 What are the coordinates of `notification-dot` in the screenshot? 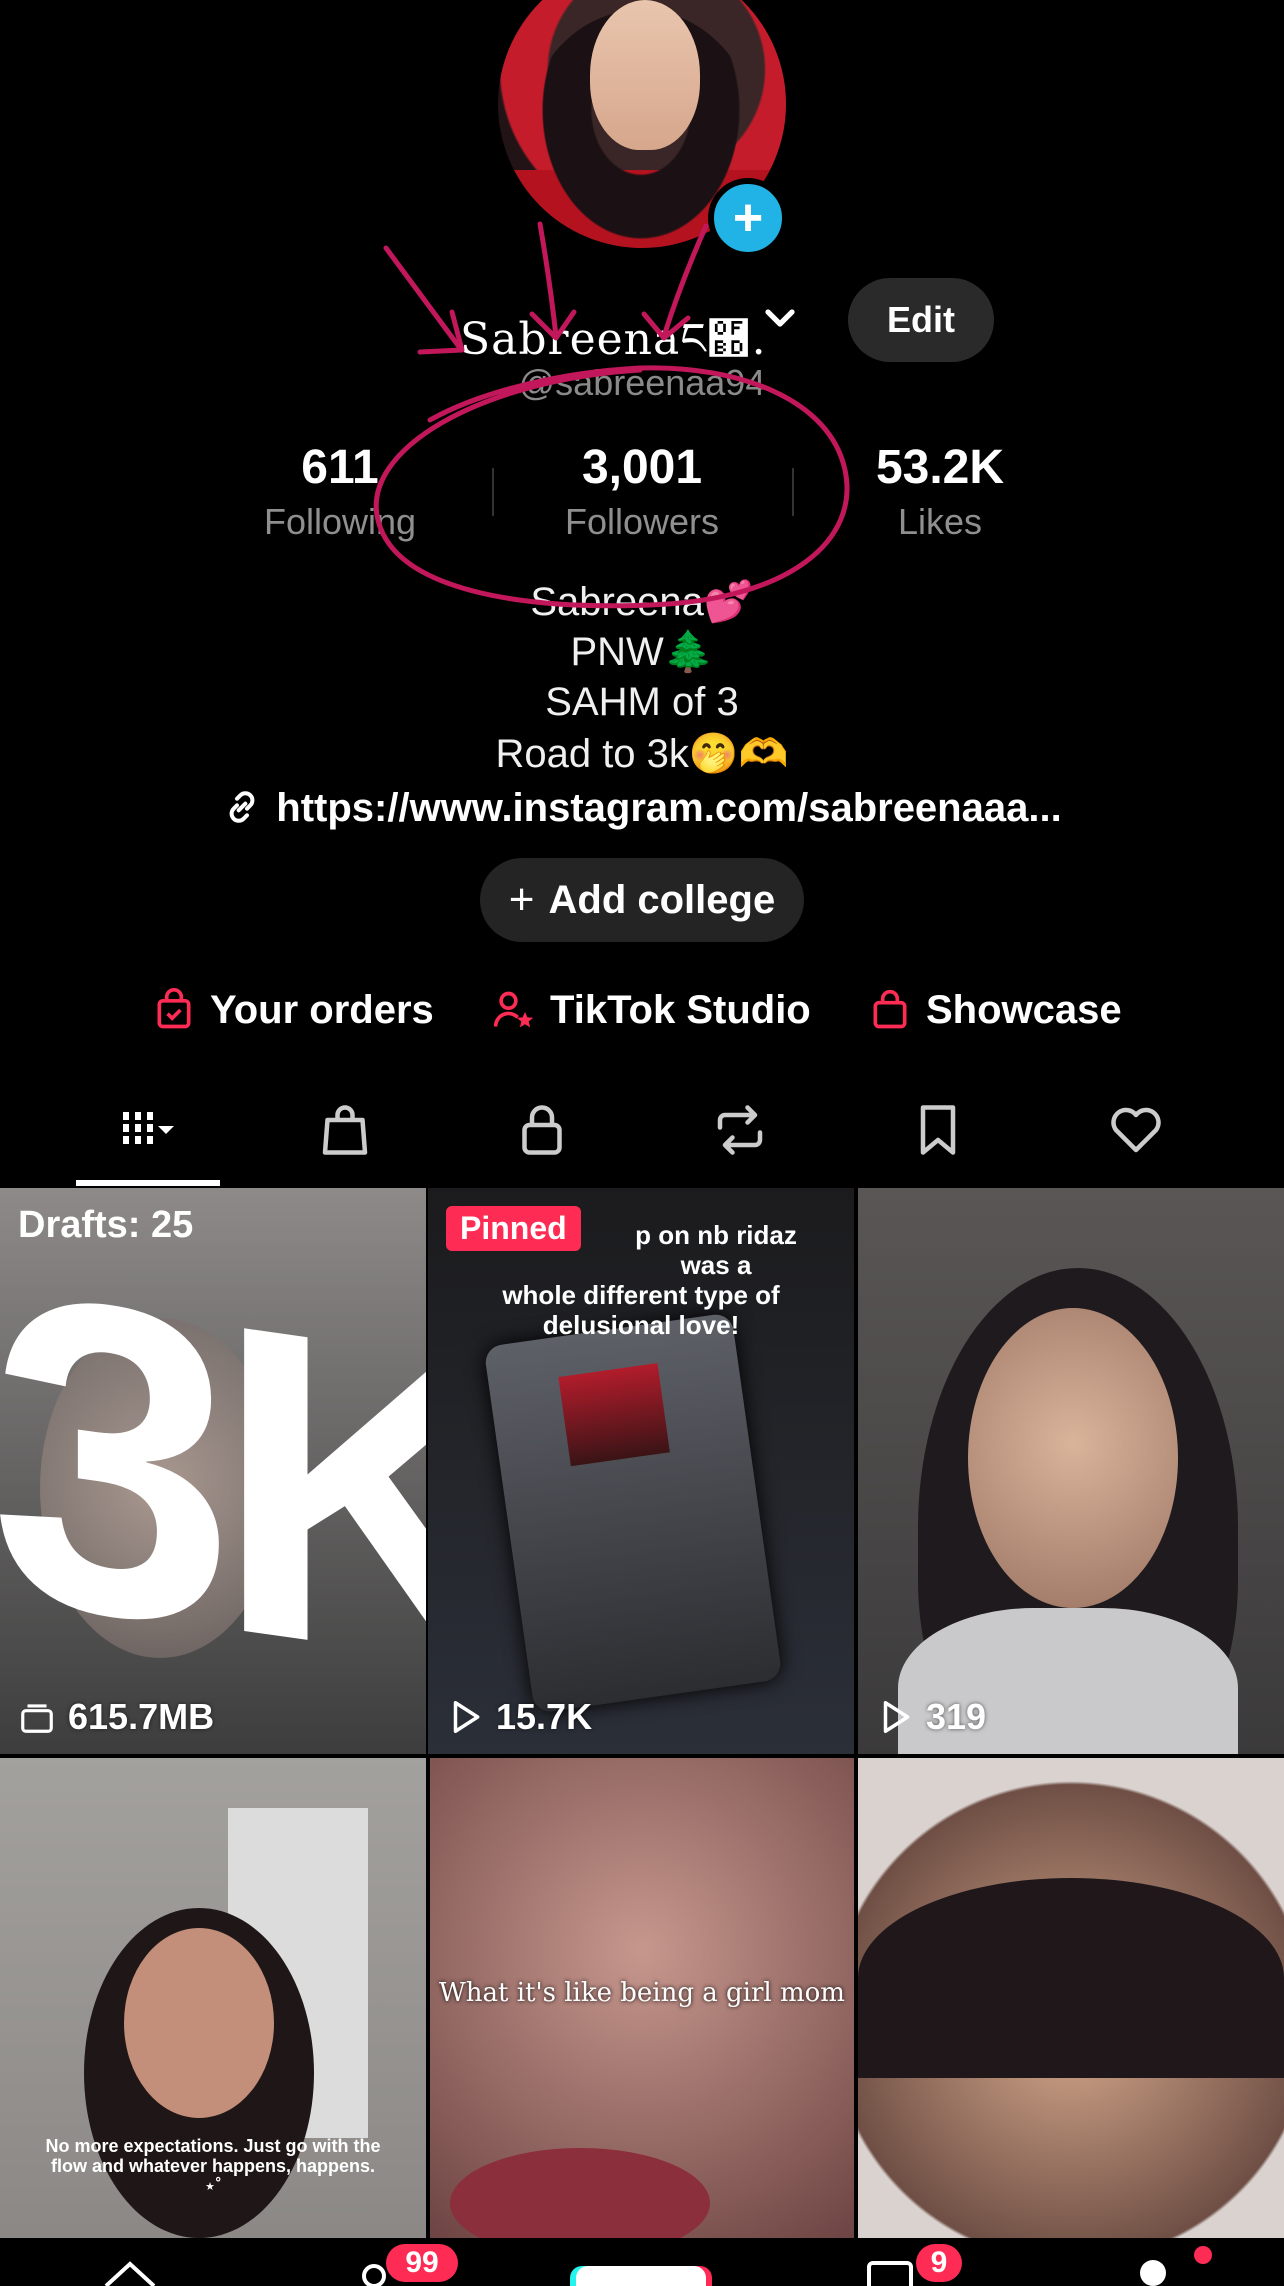 It's located at (1203, 2255).